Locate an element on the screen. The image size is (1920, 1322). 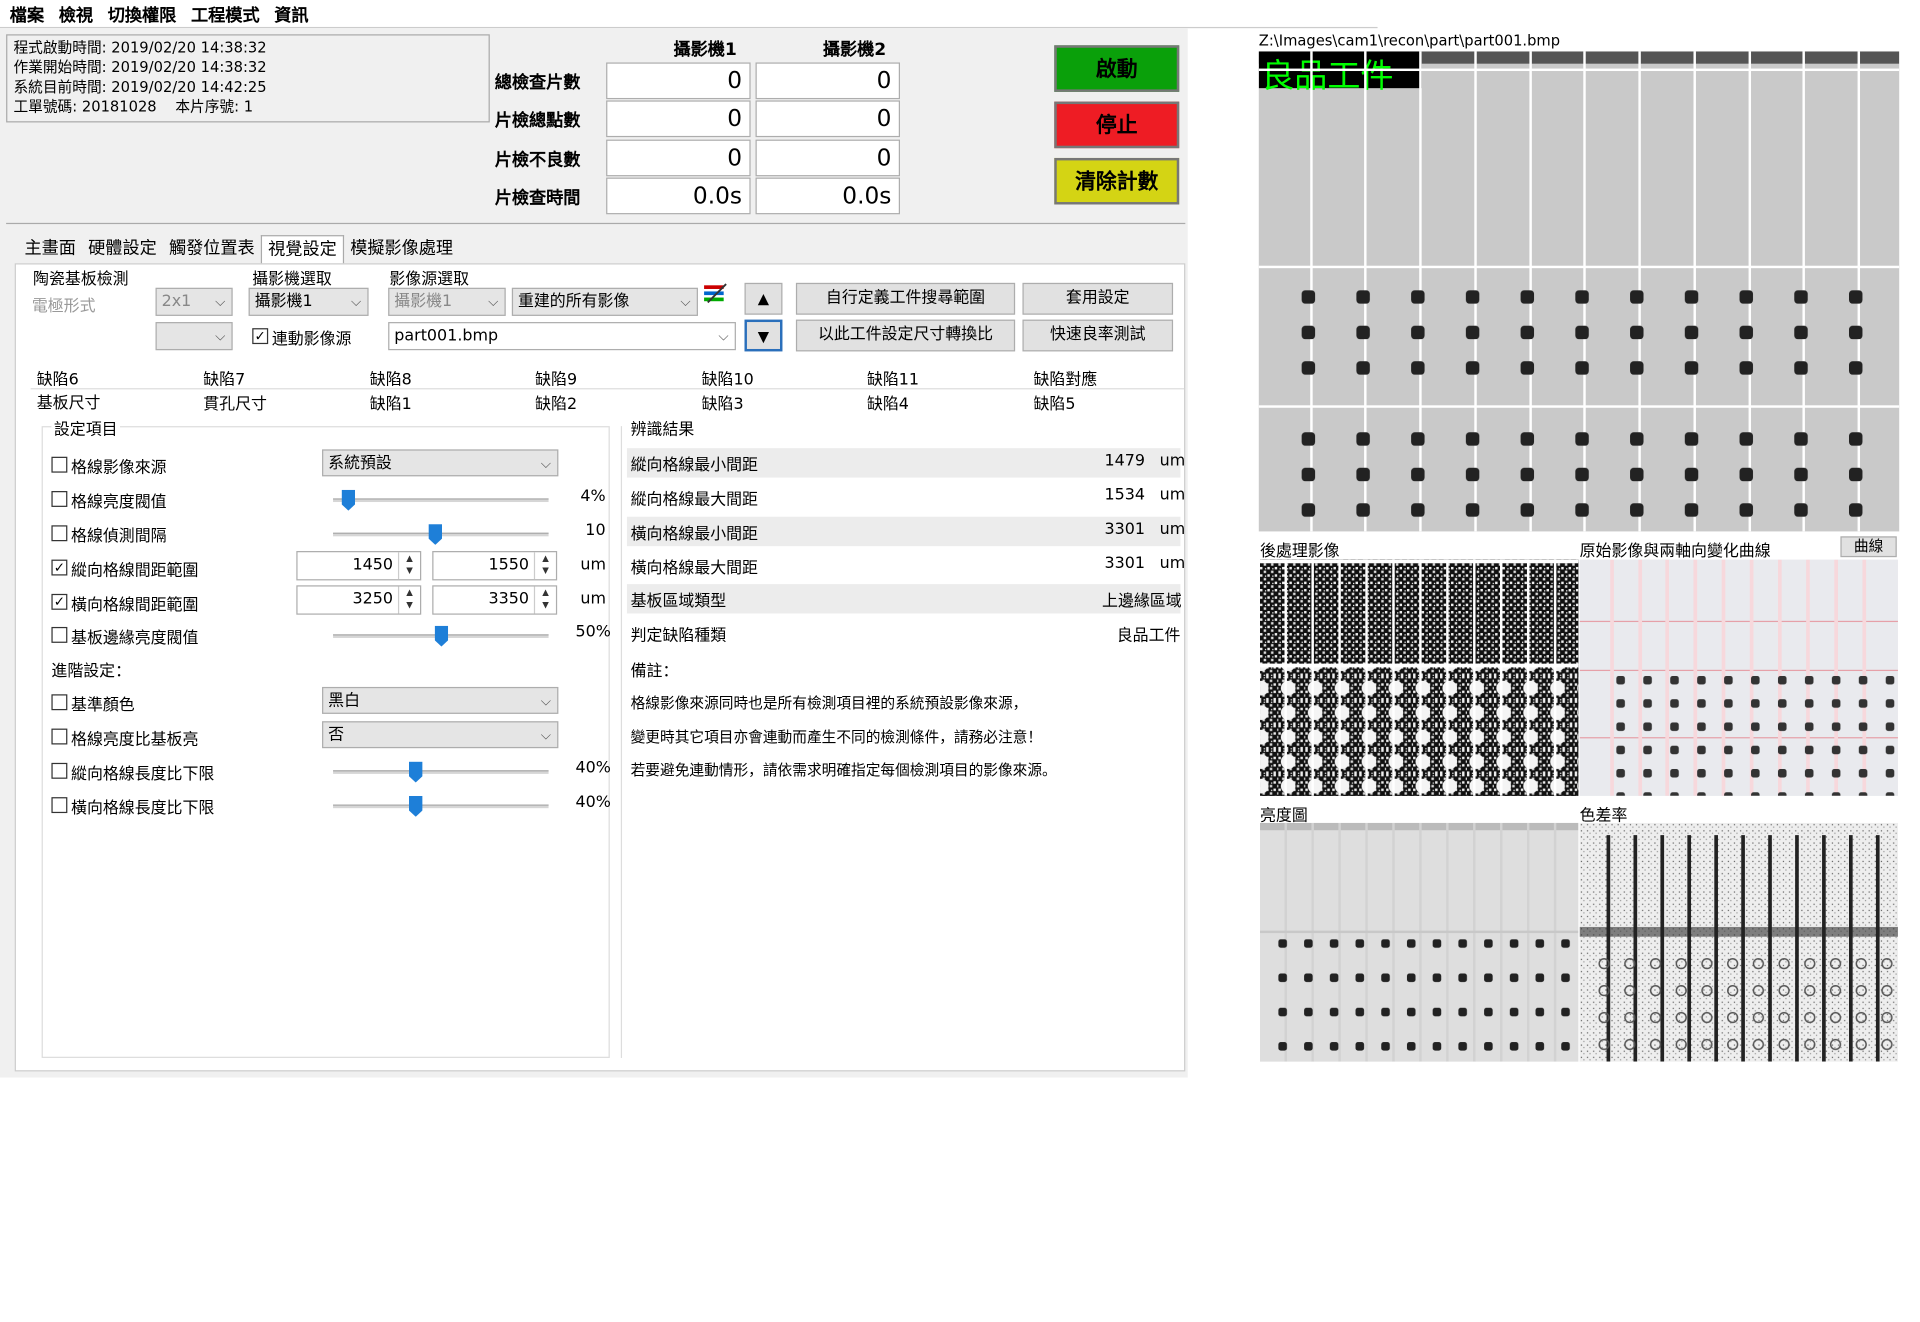
v-length-value: 40% is located at coordinates (593, 768).